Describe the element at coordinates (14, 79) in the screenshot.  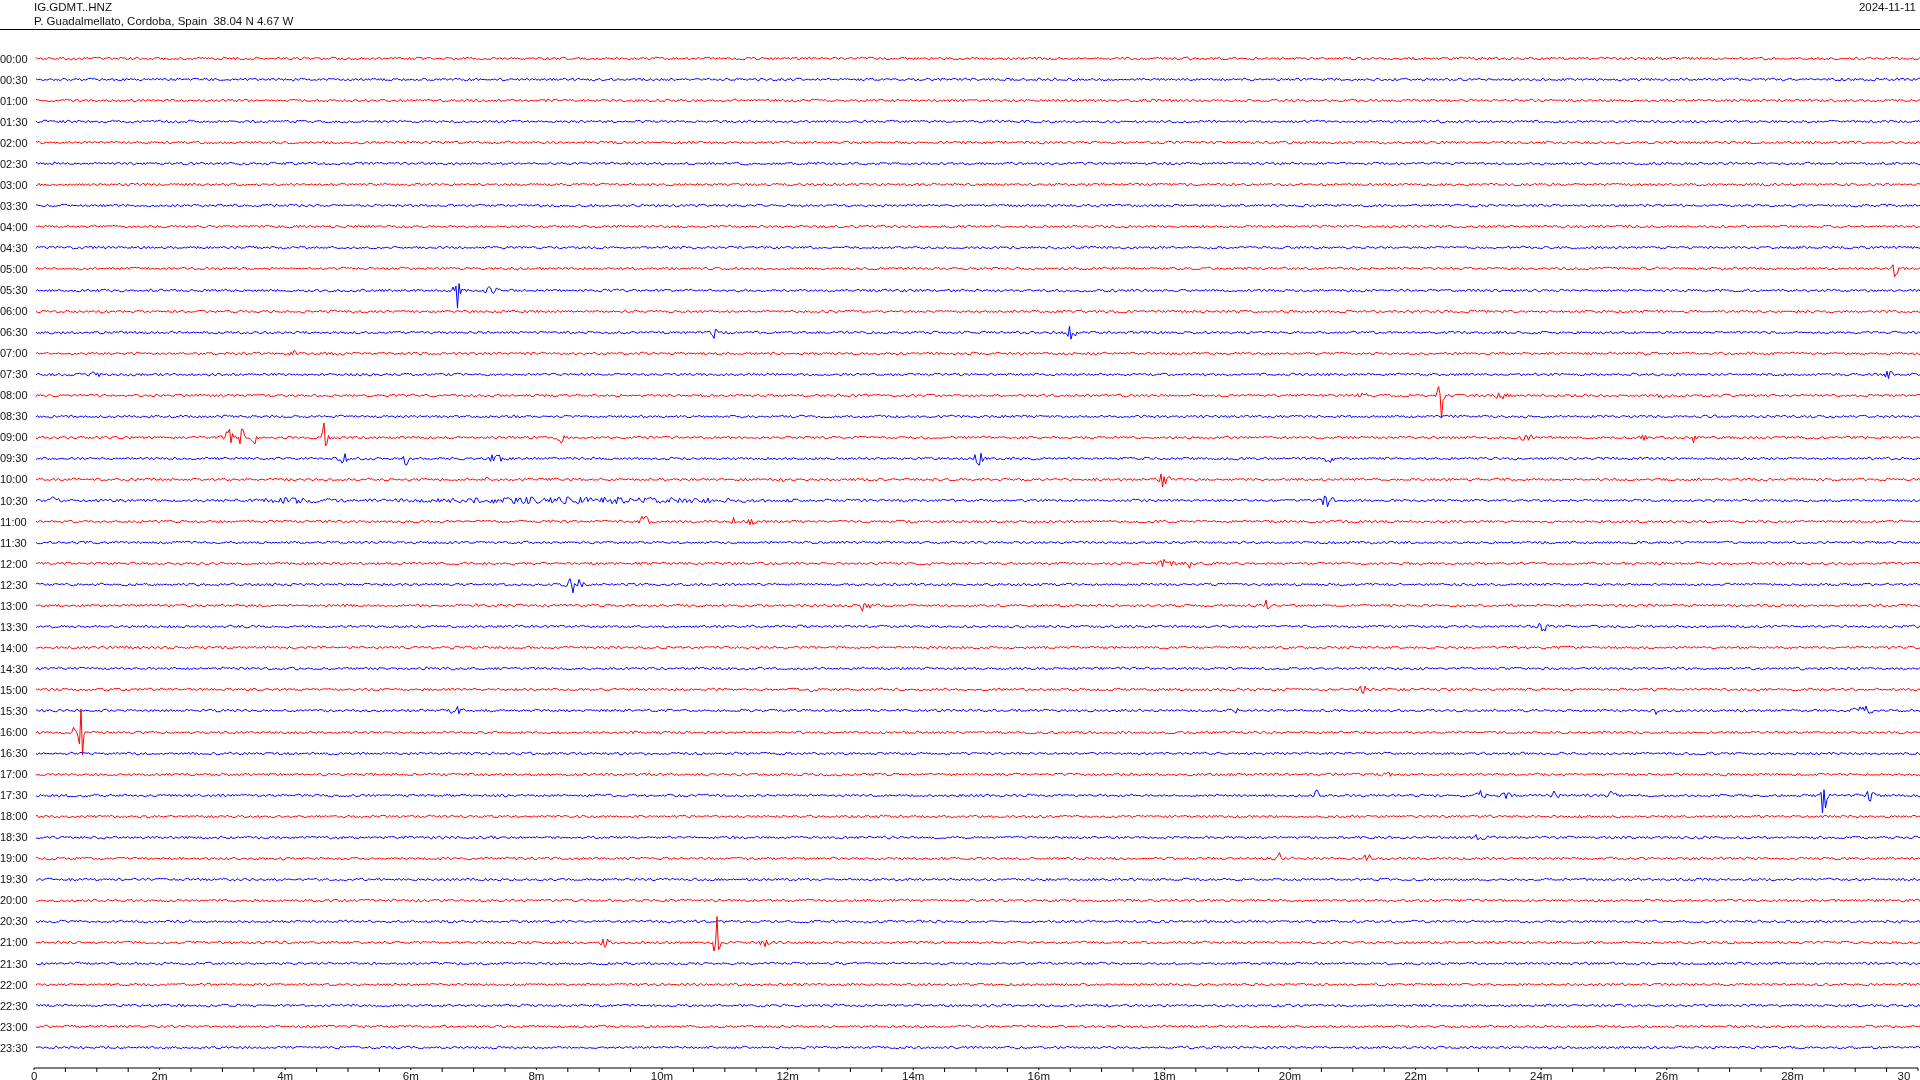
I see `time-label: 00:30` at that location.